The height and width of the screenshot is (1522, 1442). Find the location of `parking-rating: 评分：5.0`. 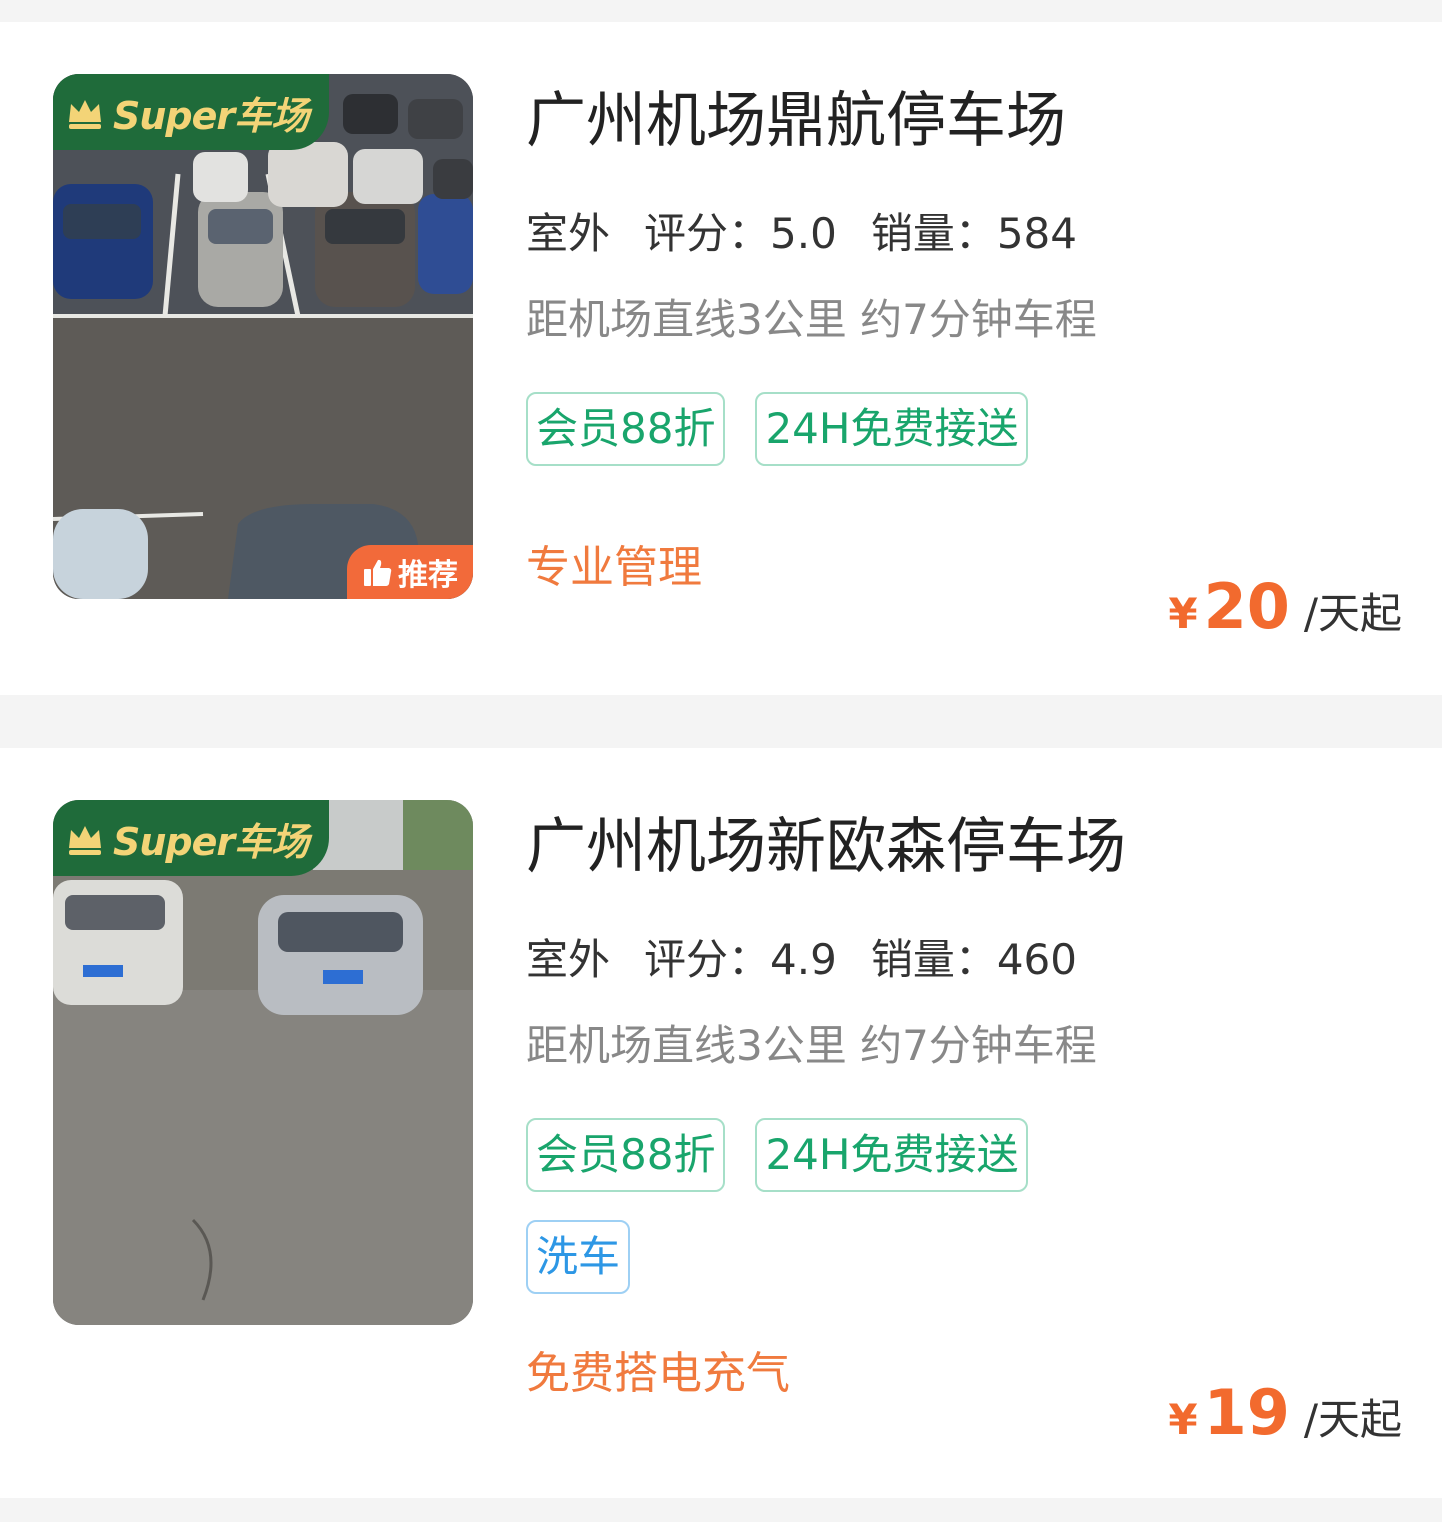

parking-rating: 评分：5.0 is located at coordinates (740, 233).